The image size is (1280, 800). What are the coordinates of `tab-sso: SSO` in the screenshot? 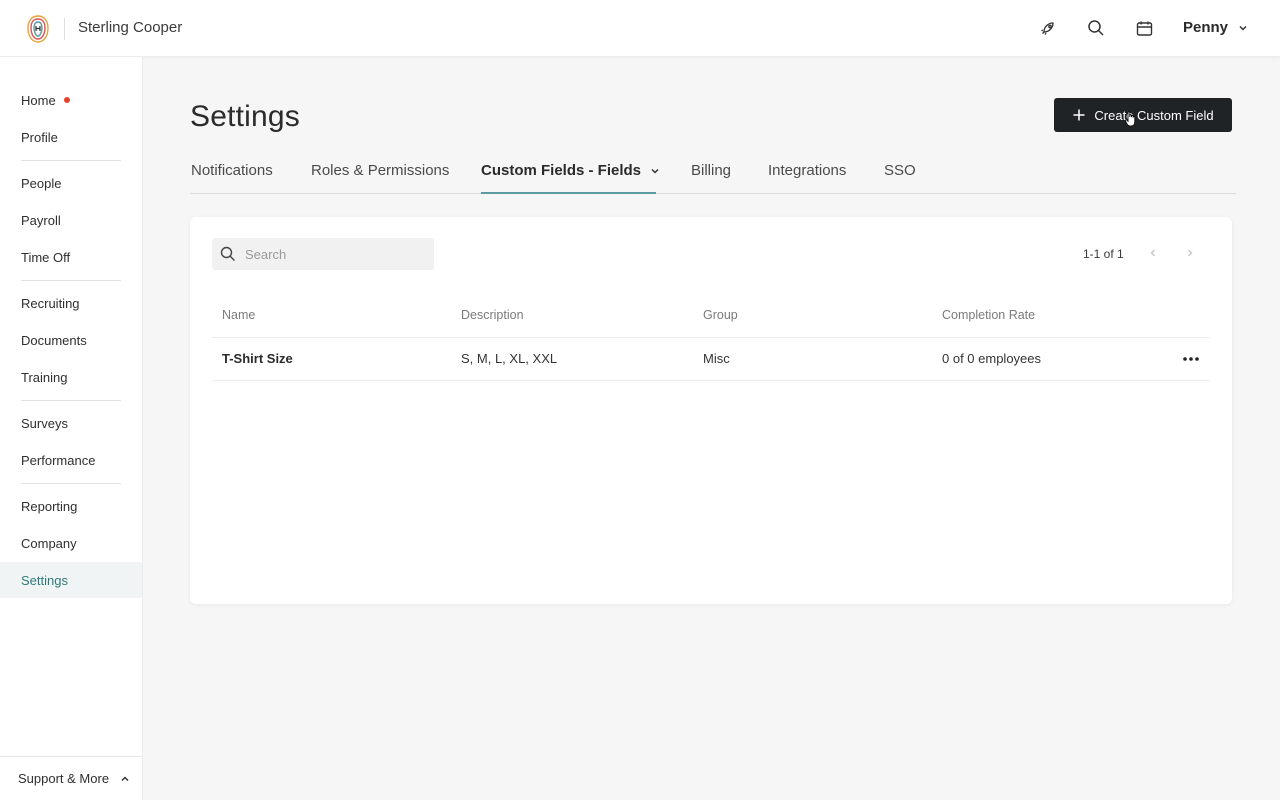 It's located at (900, 170).